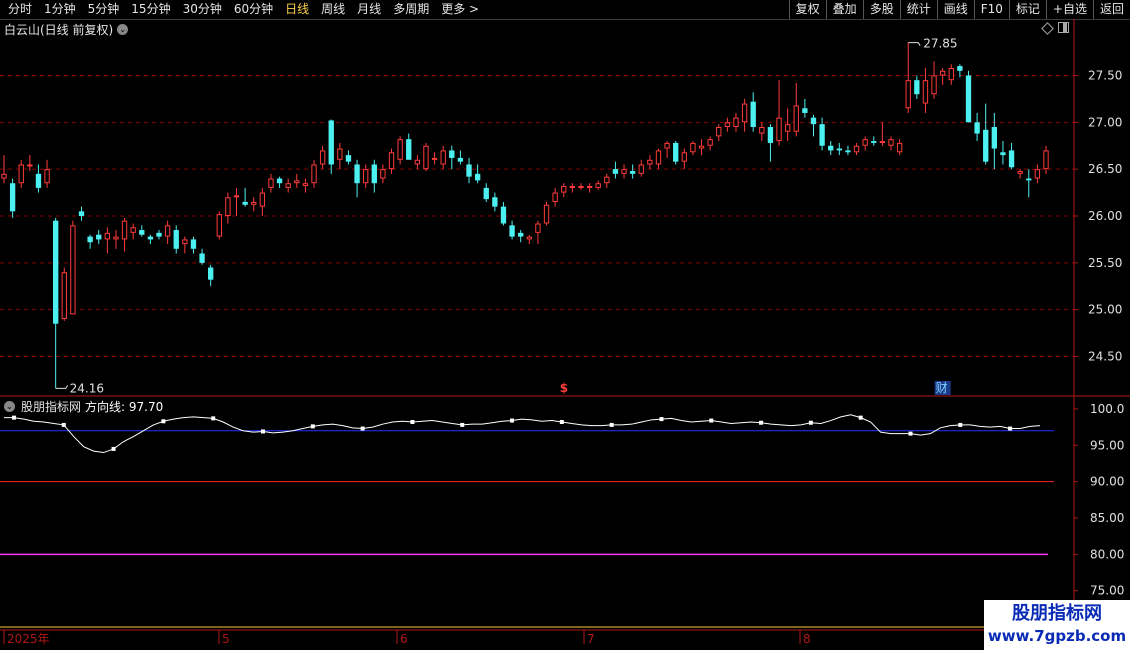 The image size is (1130, 650). What do you see at coordinates (1107, 482) in the screenshot?
I see `indicator-tick-label: 90.00` at bounding box center [1107, 482].